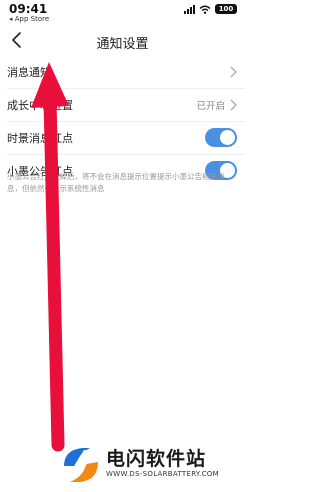 Image resolution: width=320 pixels, height=492 pixels. Describe the element at coordinates (210, 106) in the screenshot. I see `row-value: 已开启` at that location.